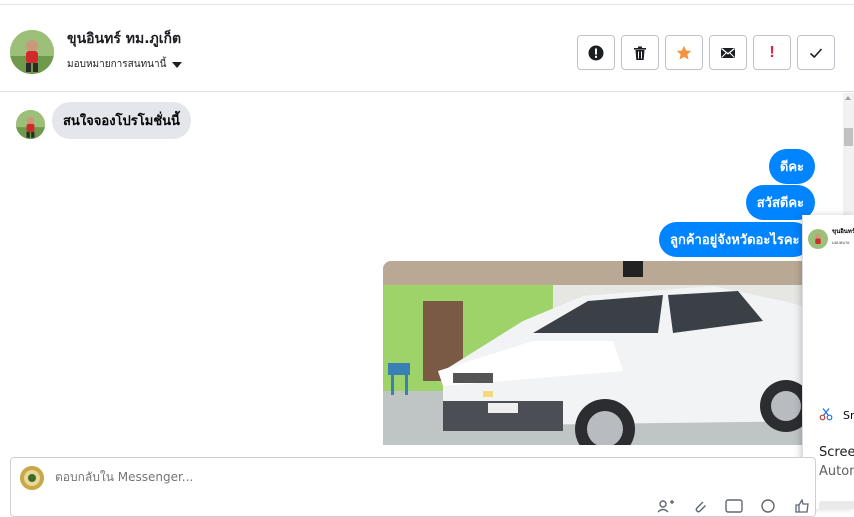  I want to click on attachment-icon, so click(700, 506).